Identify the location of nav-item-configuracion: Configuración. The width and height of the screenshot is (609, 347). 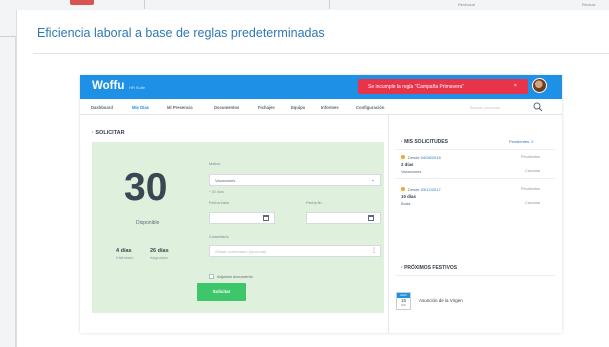
(370, 107).